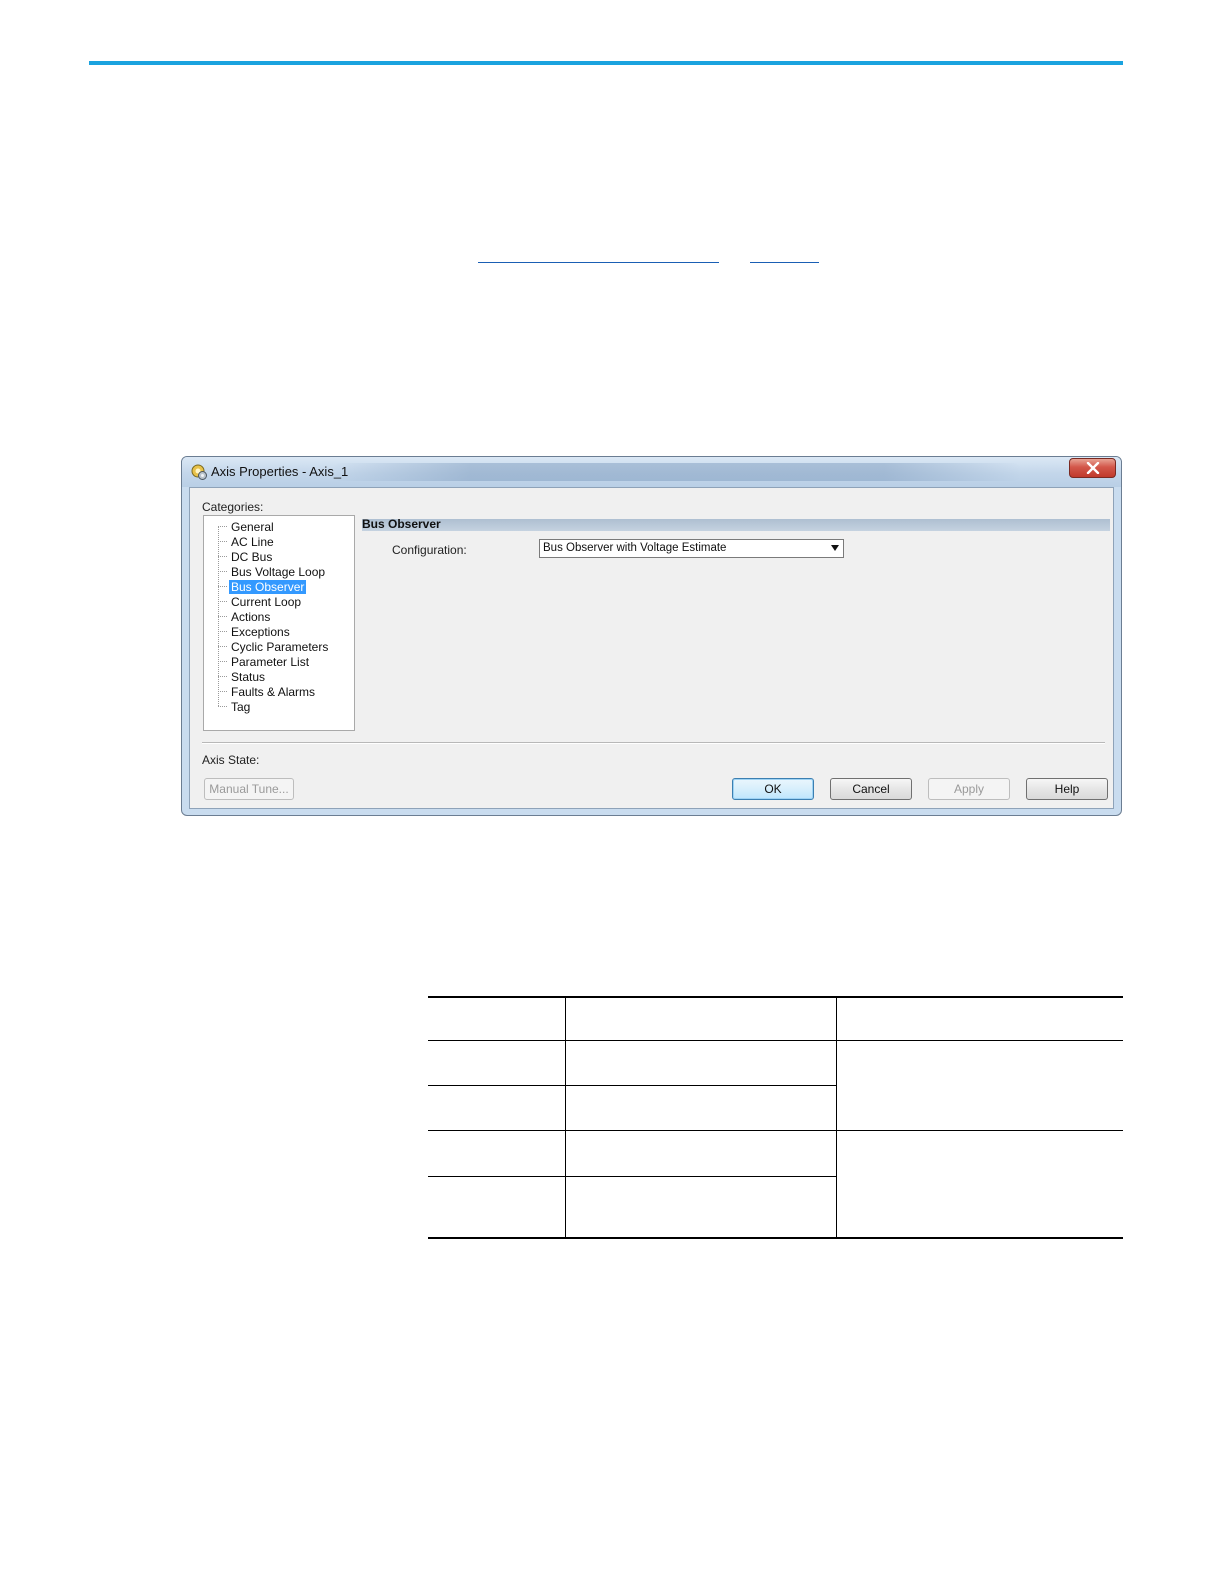  I want to click on configuration-label: Configuration:, so click(429, 550).